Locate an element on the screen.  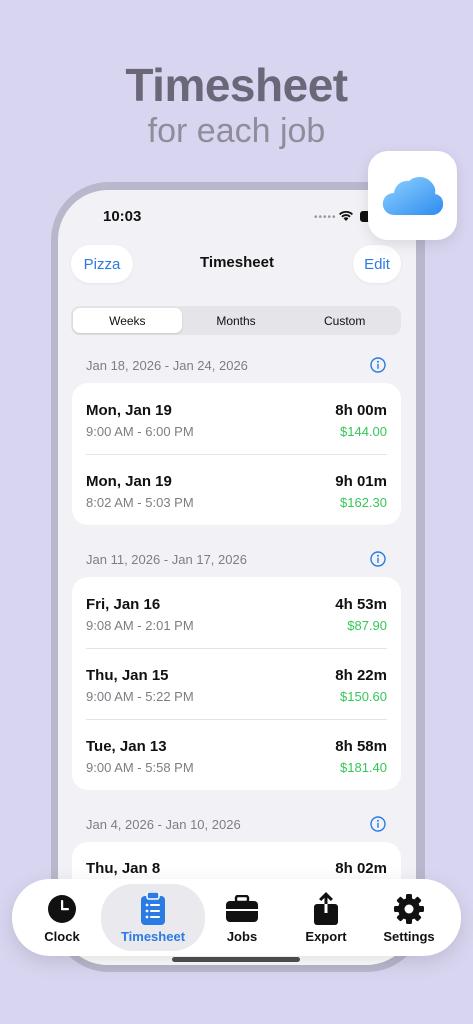
entry-hours: 8h 22m is located at coordinates (361, 675).